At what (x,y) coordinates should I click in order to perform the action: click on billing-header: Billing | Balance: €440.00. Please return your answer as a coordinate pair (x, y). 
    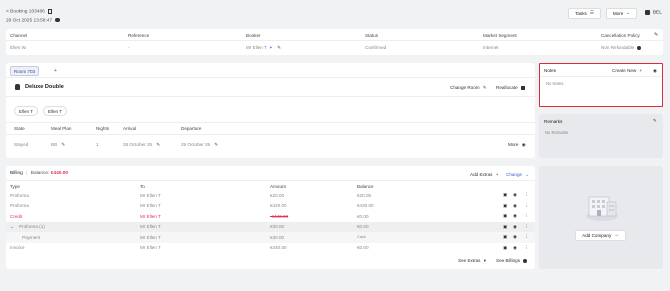
    Looking at the image, I should click on (39, 173).